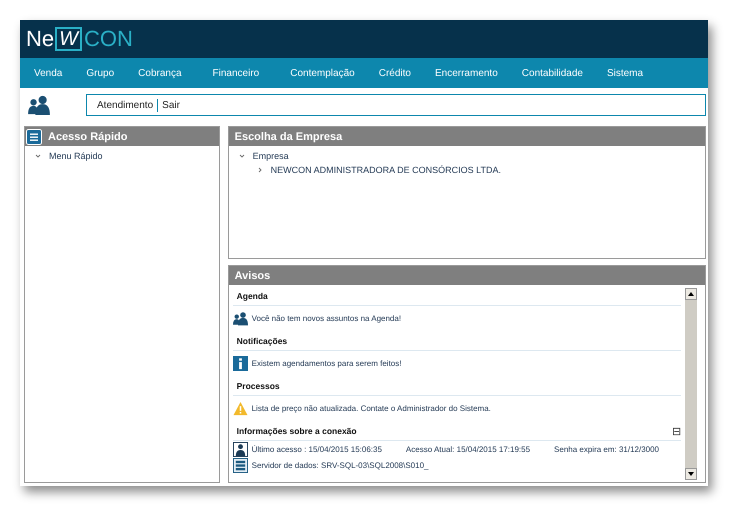 This screenshot has width=750, height=525. What do you see at coordinates (552, 73) in the screenshot?
I see `menu-item: Contabilidade` at bounding box center [552, 73].